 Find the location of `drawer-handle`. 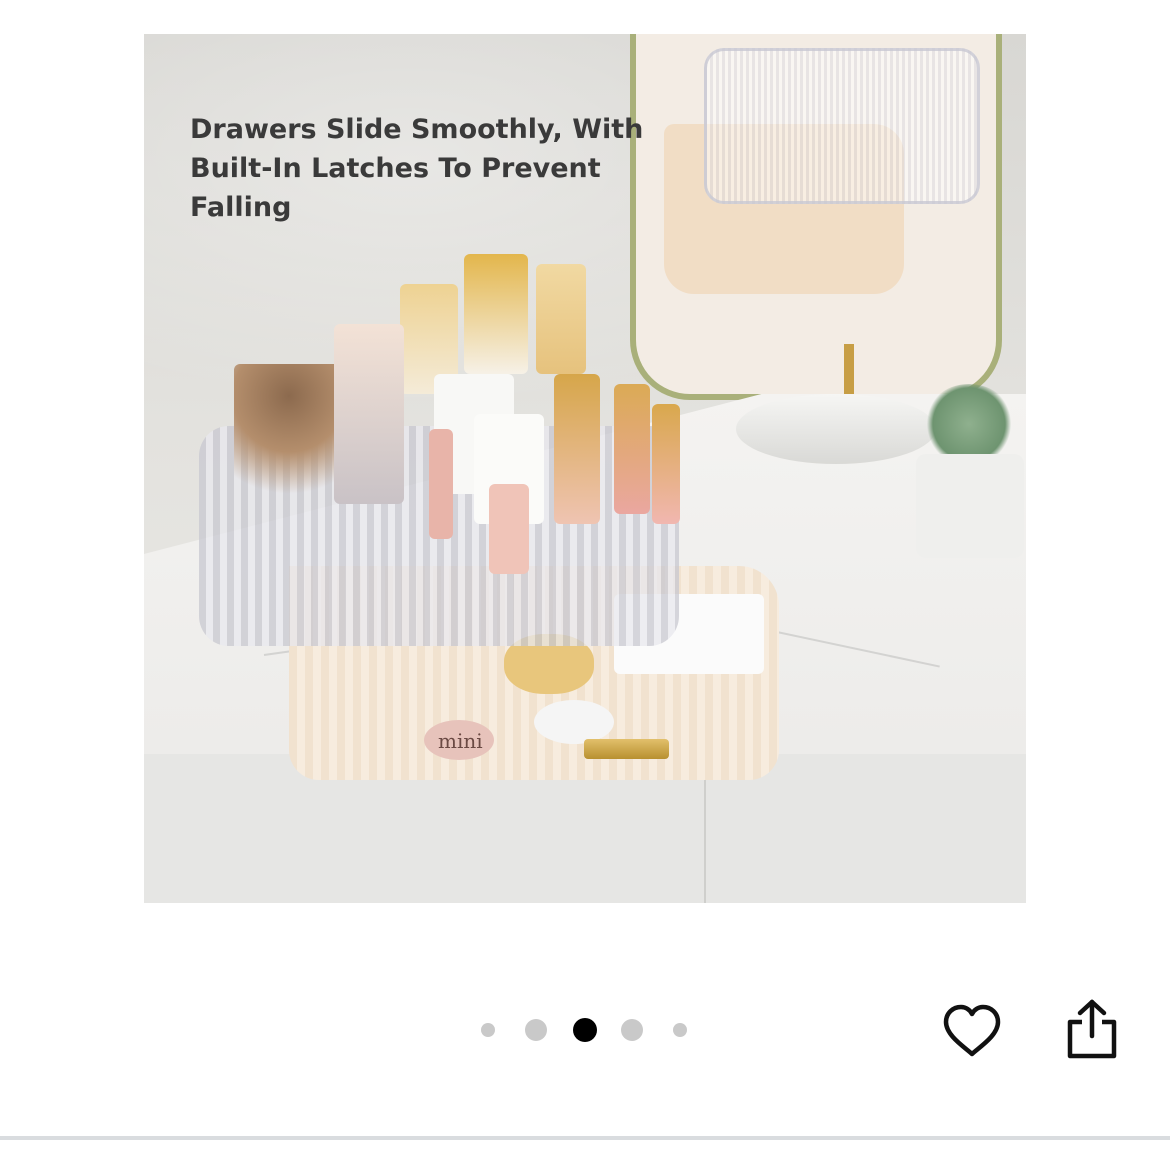

drawer-handle is located at coordinates (626, 749).